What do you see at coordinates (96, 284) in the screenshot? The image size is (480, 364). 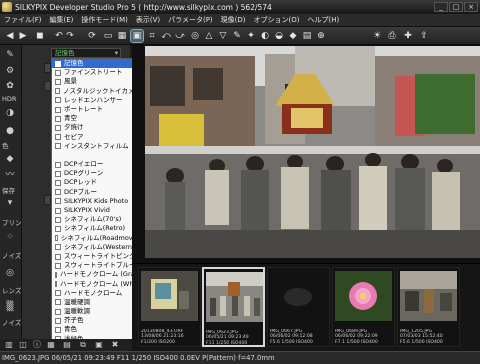 I see `style-option: ハードモノクローム (White` at bounding box center [96, 284].